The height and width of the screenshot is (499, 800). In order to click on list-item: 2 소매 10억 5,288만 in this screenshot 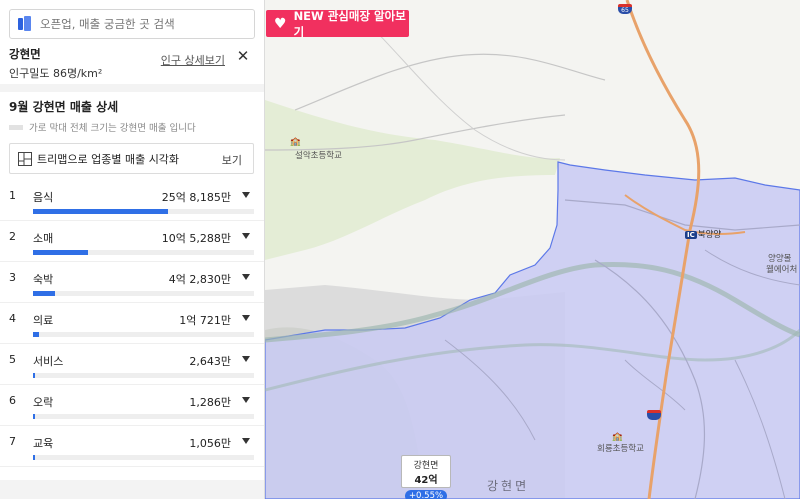, I will do `click(132, 241)`.